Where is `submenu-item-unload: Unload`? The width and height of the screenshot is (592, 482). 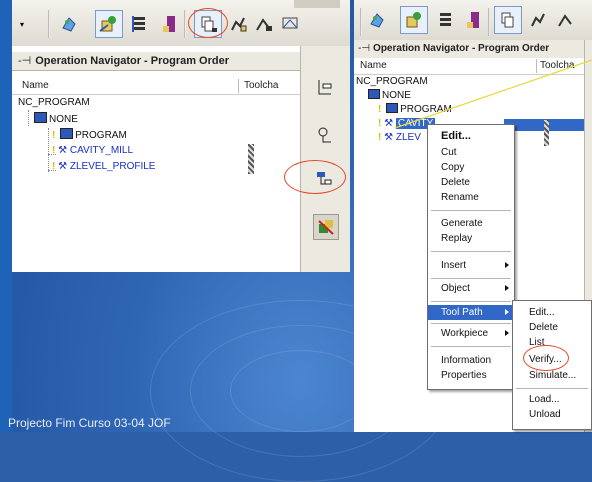 submenu-item-unload: Unload is located at coordinates (552, 414).